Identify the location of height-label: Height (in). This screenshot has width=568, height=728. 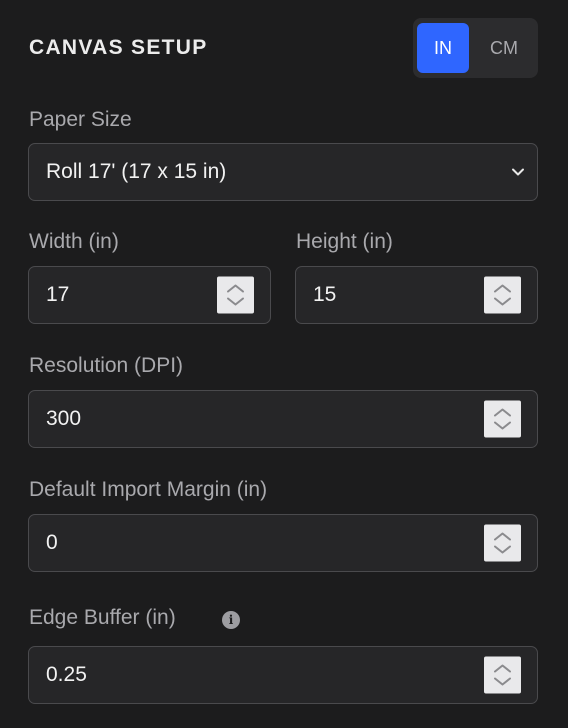
(344, 241).